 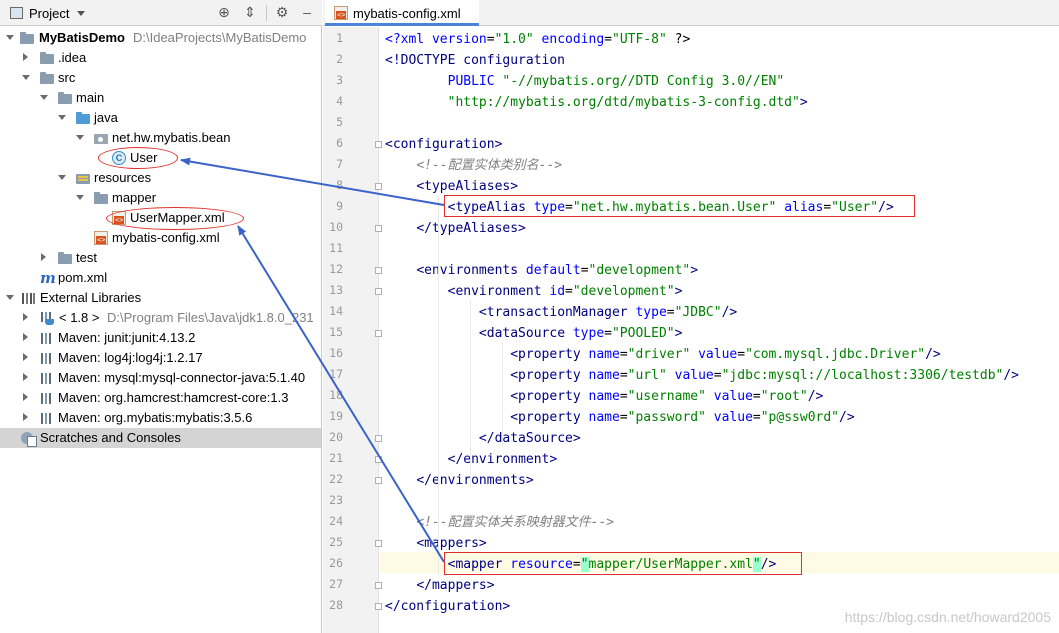 I want to click on code-line: <environment id="development">, so click(x=534, y=291).